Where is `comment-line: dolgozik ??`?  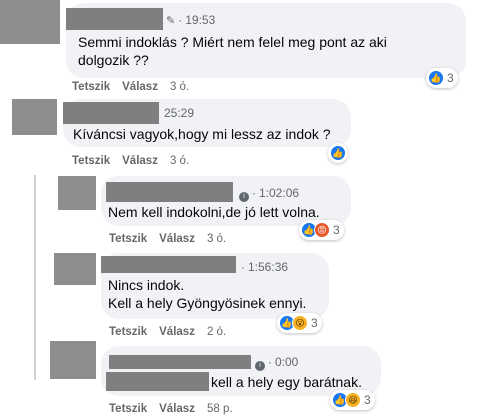 comment-line: dolgozik ?? is located at coordinates (113, 60).